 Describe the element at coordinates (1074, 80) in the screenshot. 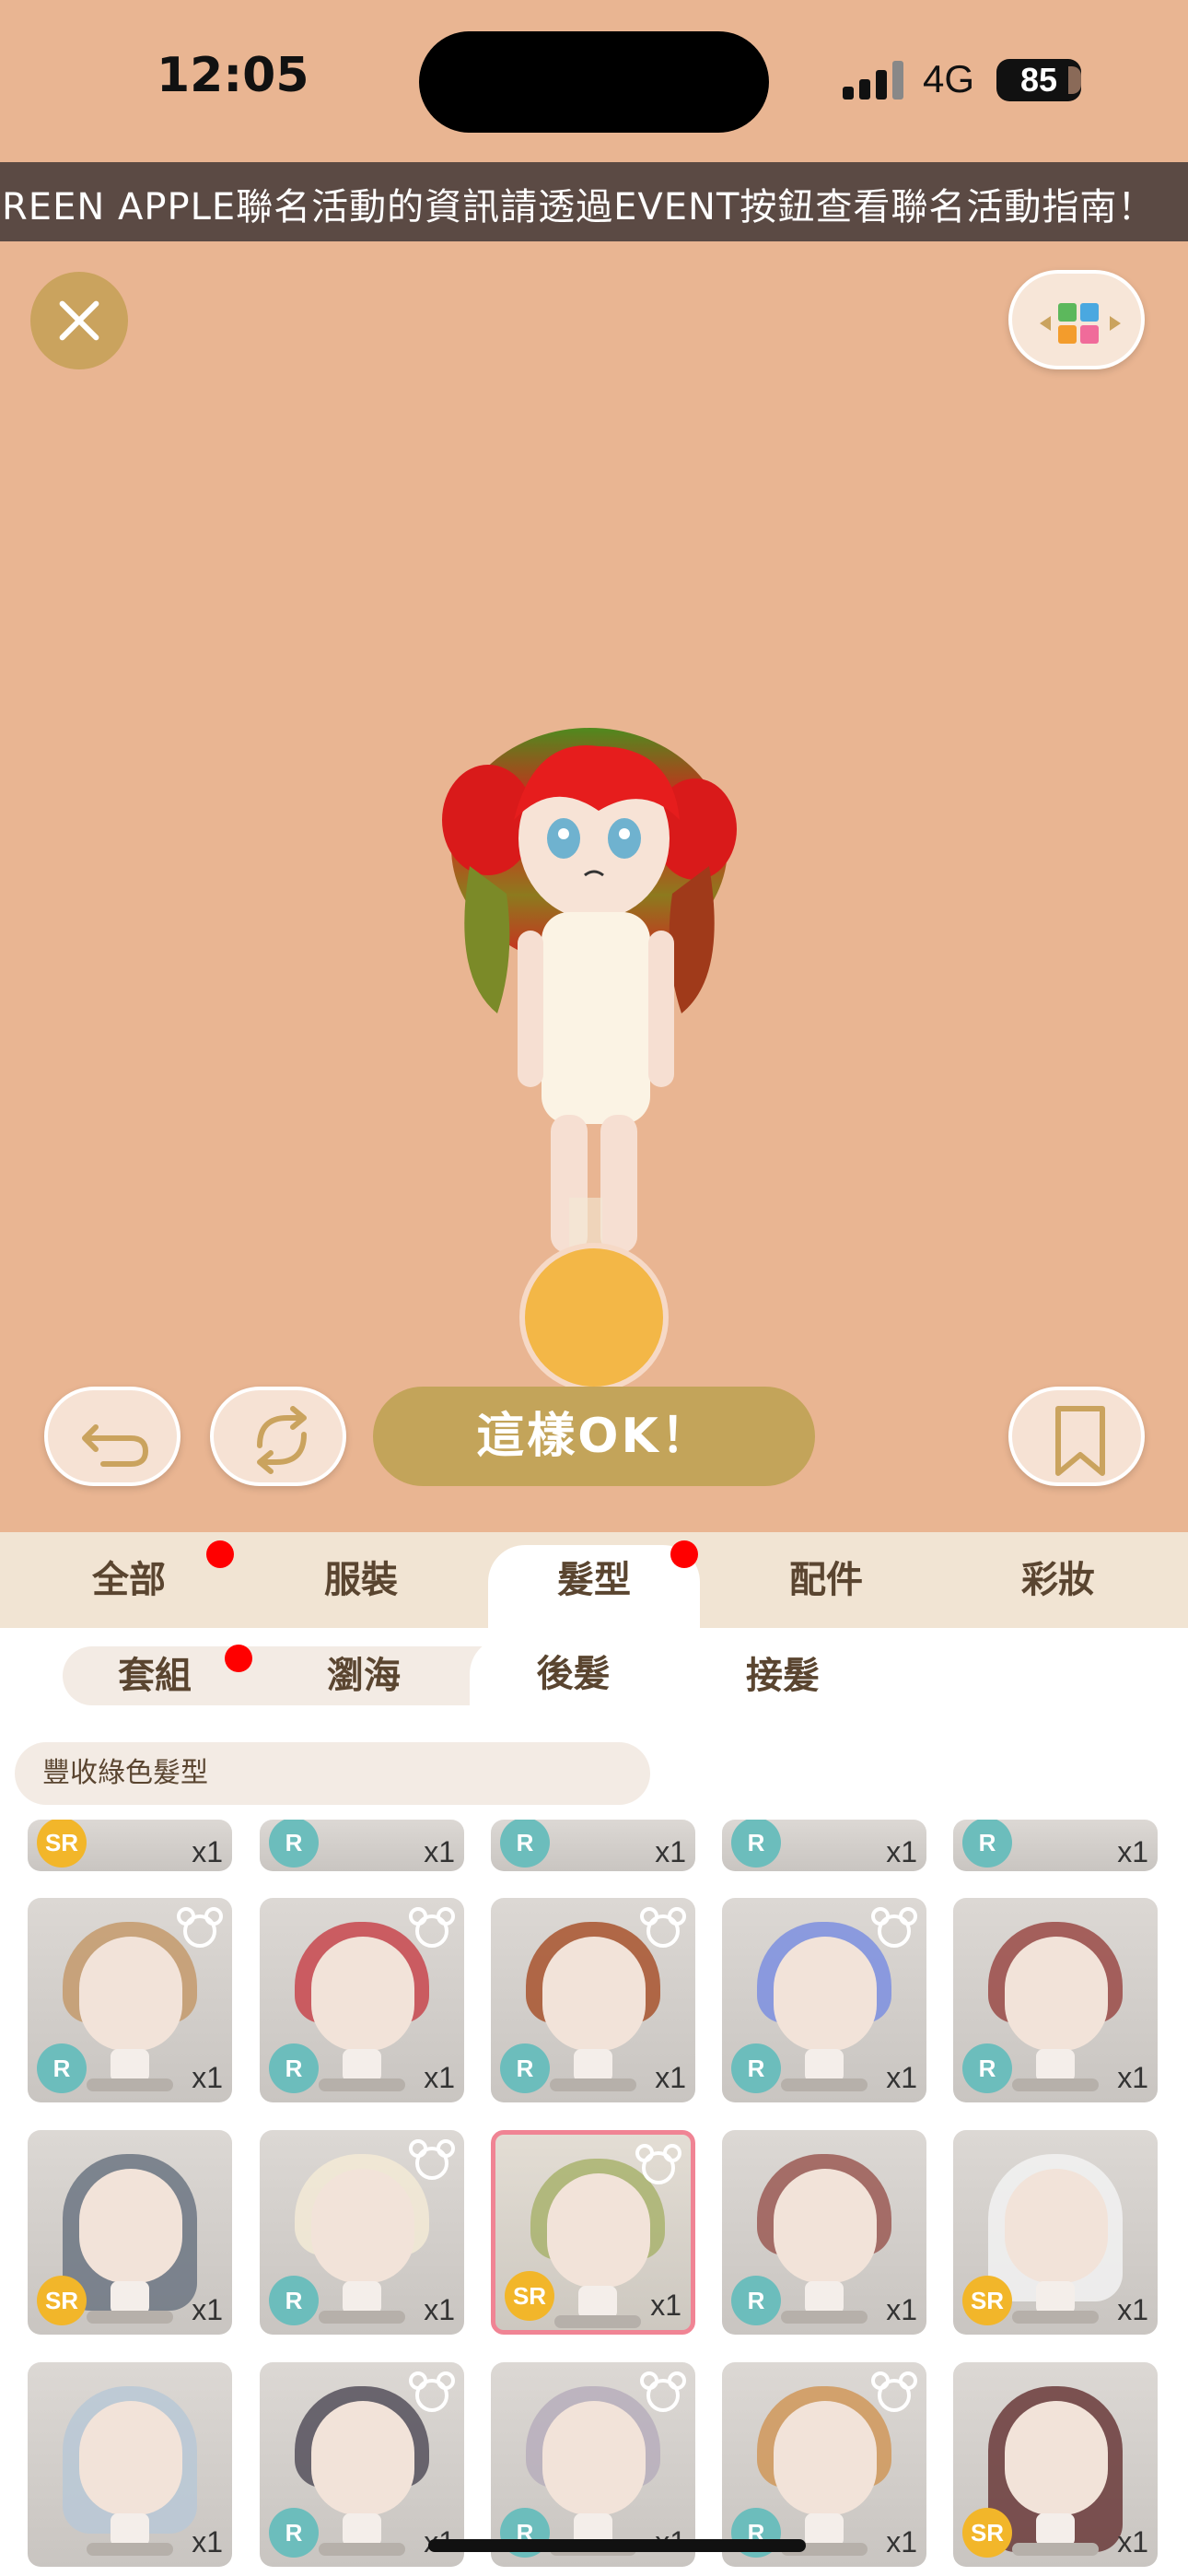

I see `battery-tip` at that location.